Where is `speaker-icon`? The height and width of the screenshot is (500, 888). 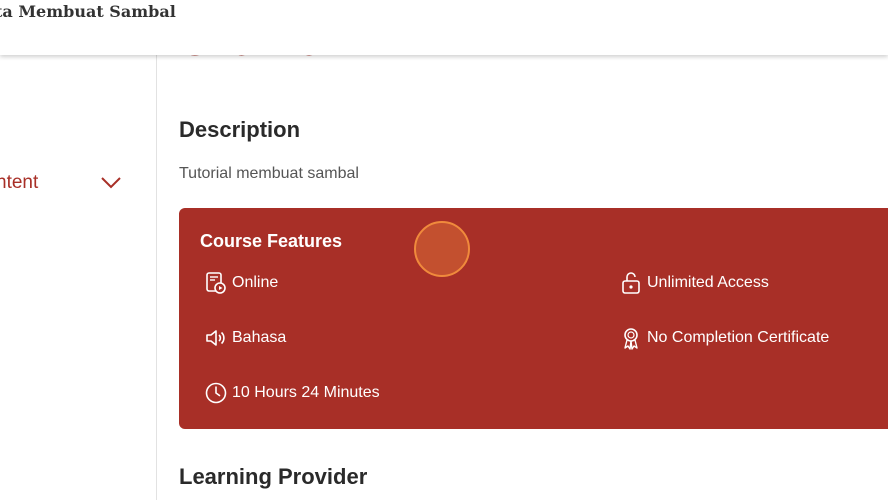
speaker-icon is located at coordinates (215, 338).